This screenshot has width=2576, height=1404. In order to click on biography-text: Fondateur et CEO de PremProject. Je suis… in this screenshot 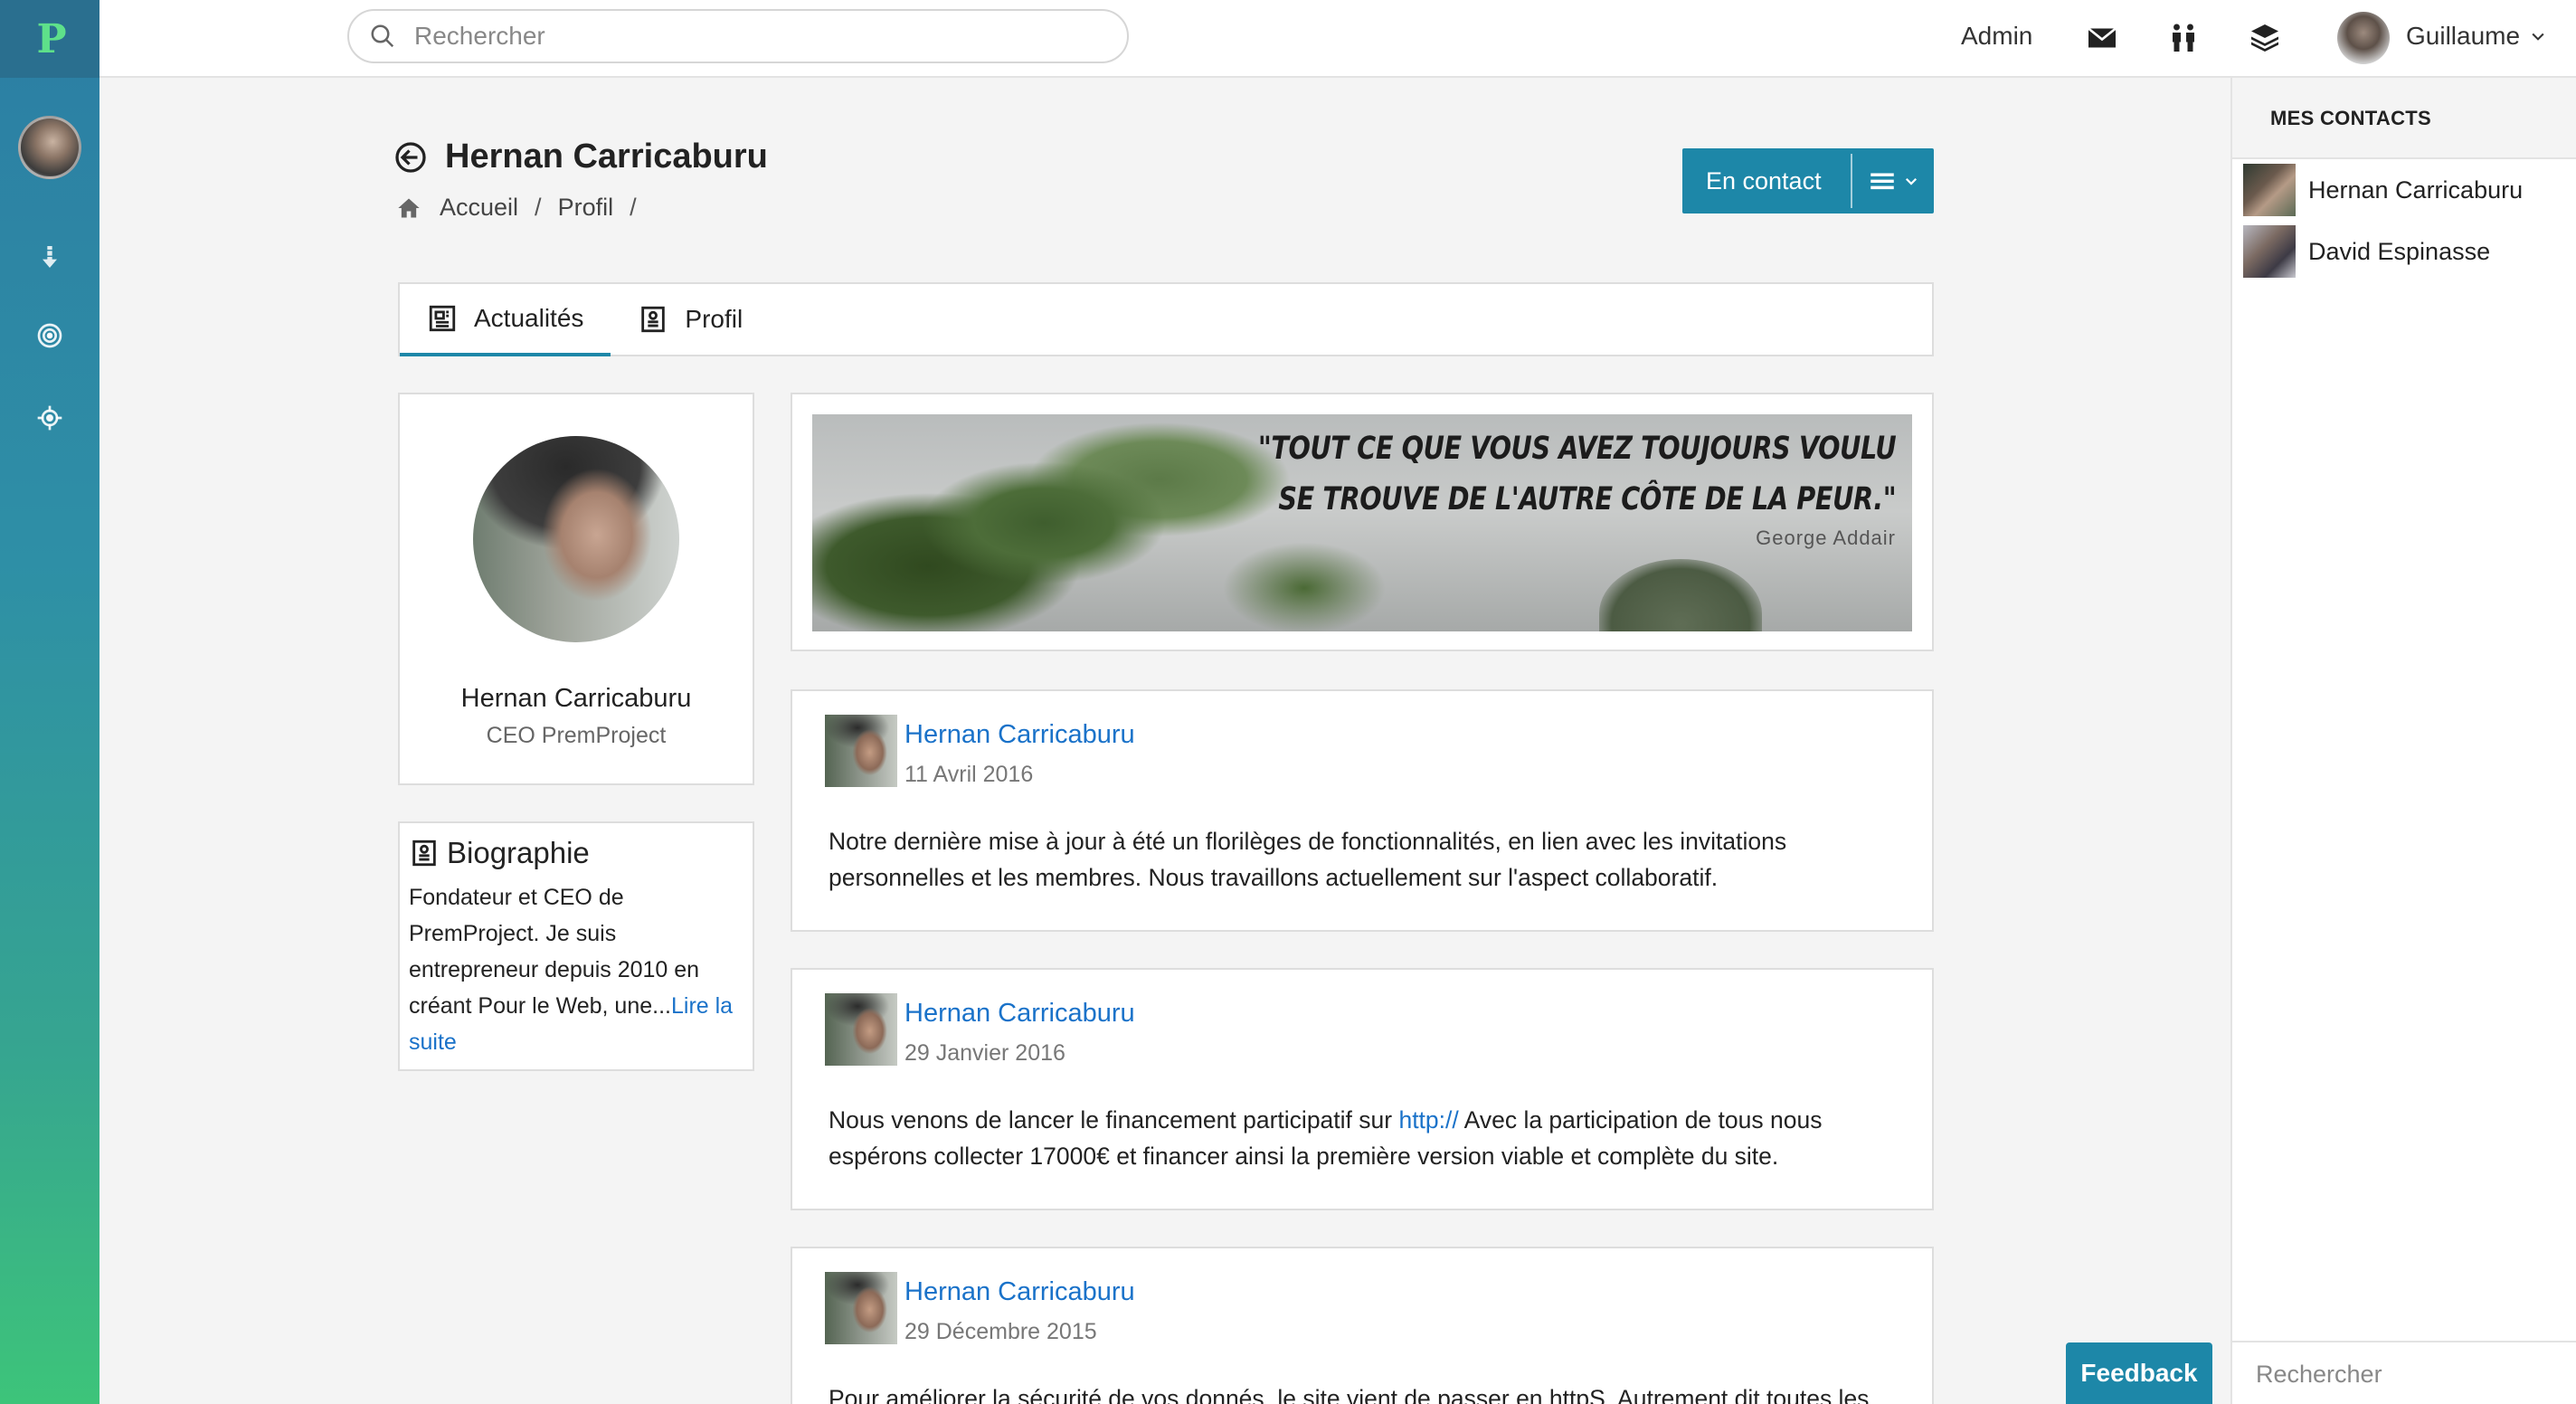, I will do `click(576, 969)`.